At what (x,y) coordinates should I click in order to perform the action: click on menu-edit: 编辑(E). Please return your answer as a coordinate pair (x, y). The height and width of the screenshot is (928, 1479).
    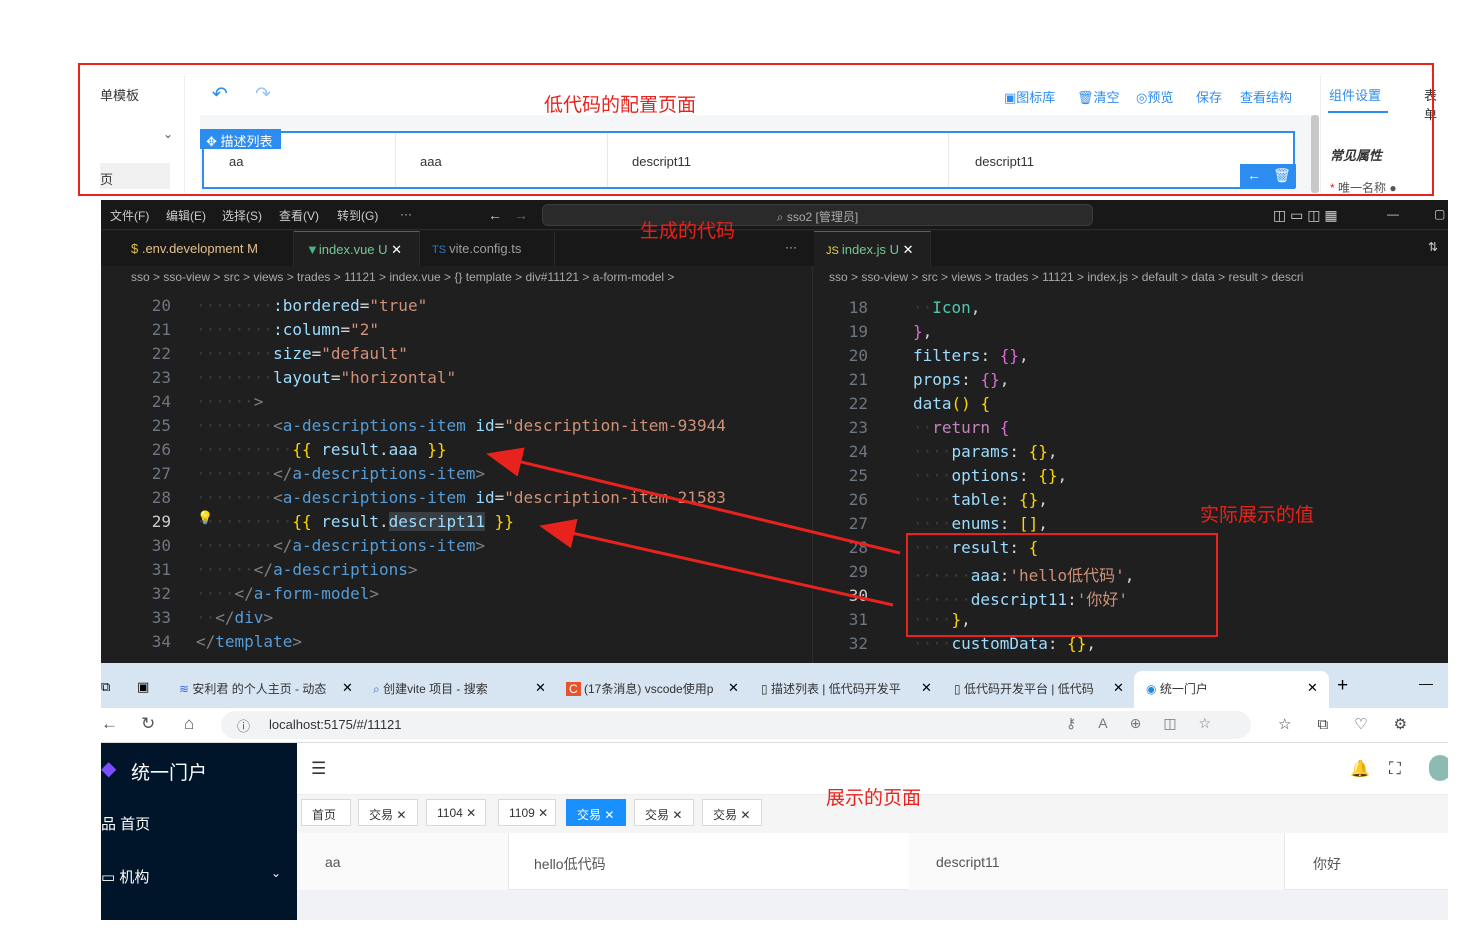
    Looking at the image, I should click on (186, 215).